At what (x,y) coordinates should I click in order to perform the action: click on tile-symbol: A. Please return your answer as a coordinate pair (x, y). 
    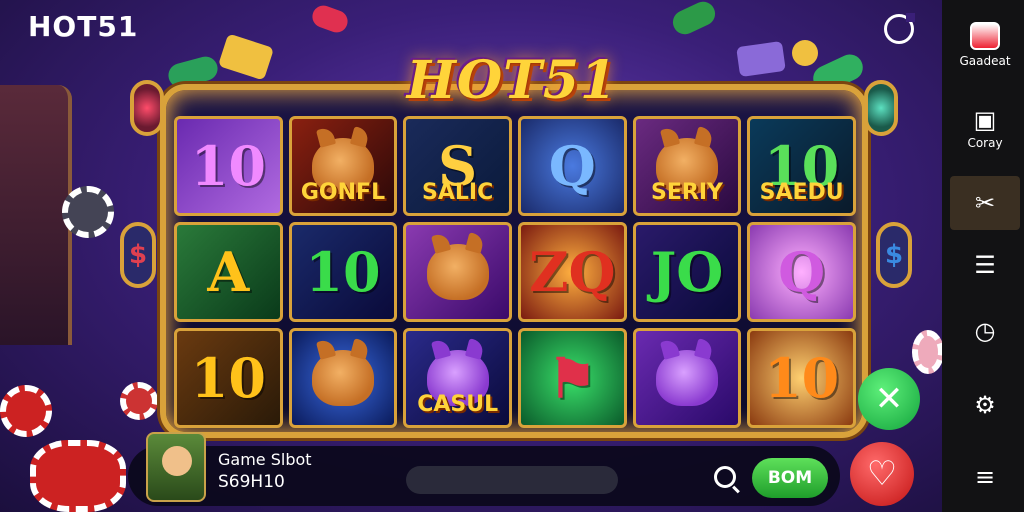
    Looking at the image, I should click on (228, 272).